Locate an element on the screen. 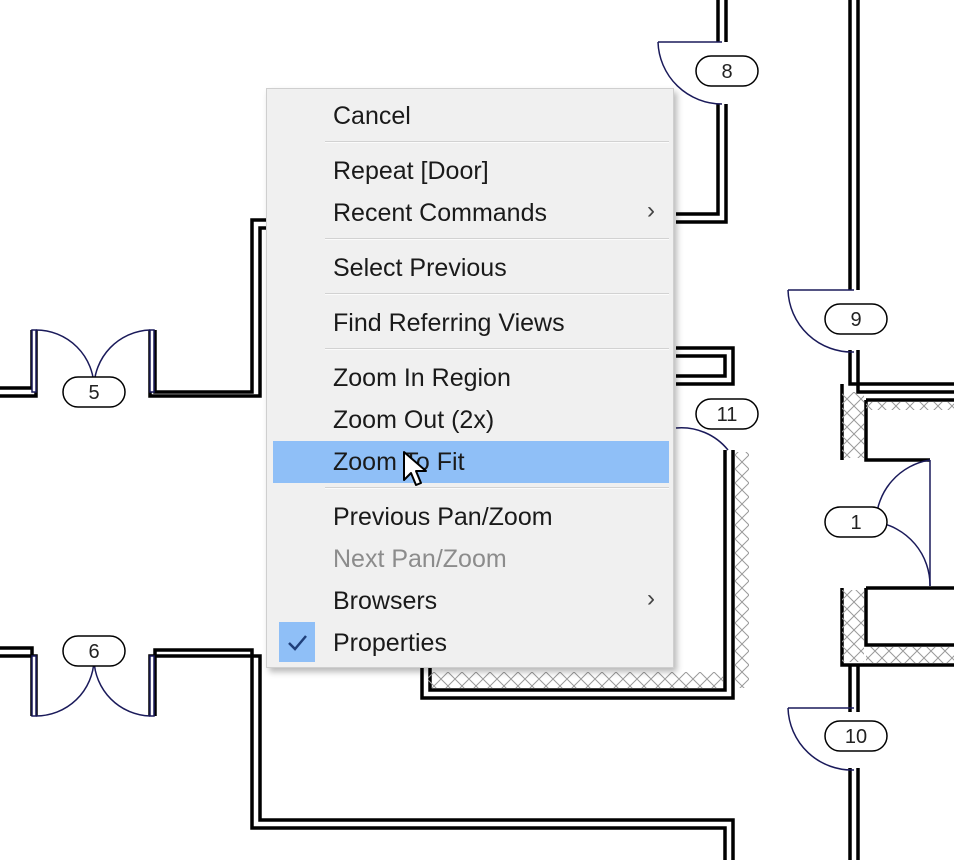  menu-item-find-referring-views: Find Referring Views is located at coordinates (471, 323).